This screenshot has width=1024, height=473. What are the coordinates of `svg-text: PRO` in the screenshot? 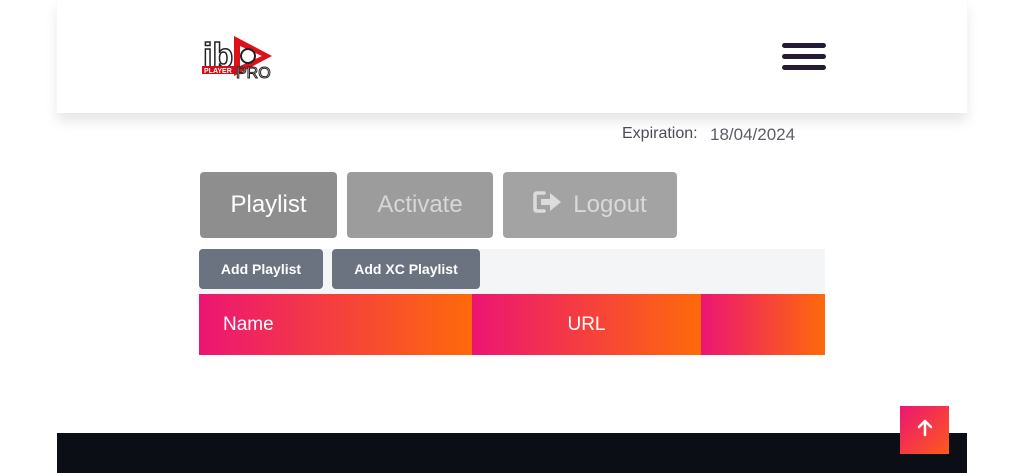 It's located at (253, 72).